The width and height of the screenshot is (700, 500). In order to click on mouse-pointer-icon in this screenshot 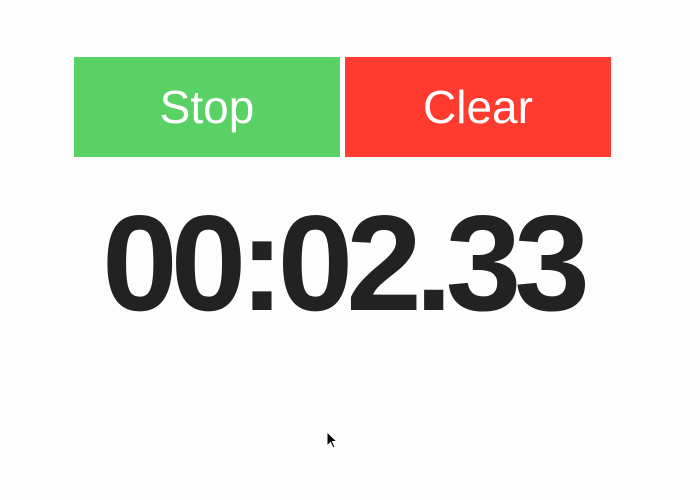, I will do `click(332, 439)`.